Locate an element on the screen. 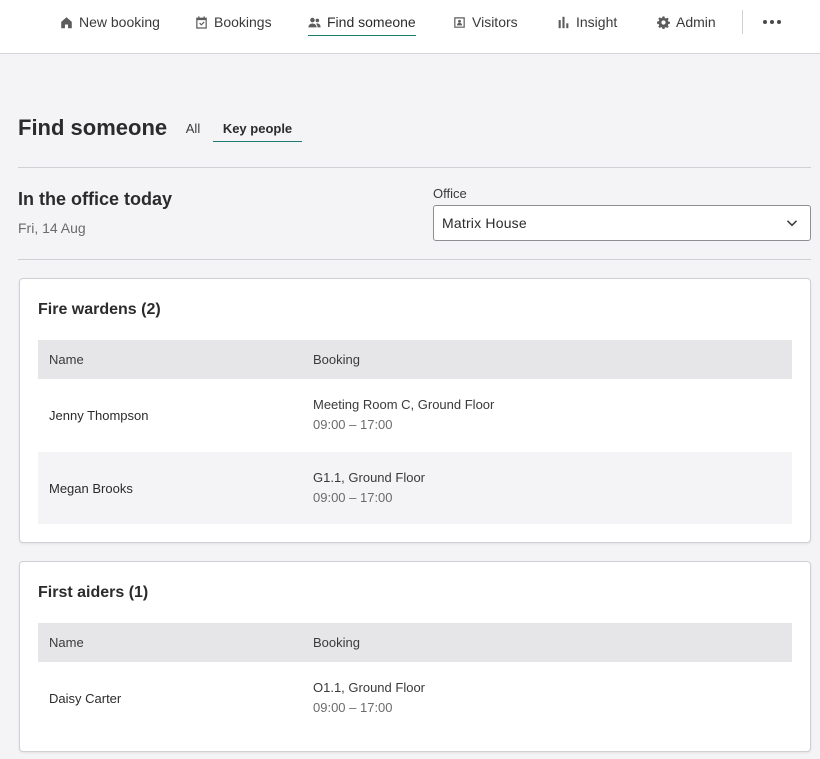 The width and height of the screenshot is (820, 759). section-date: Fri, 14 Aug is located at coordinates (52, 228).